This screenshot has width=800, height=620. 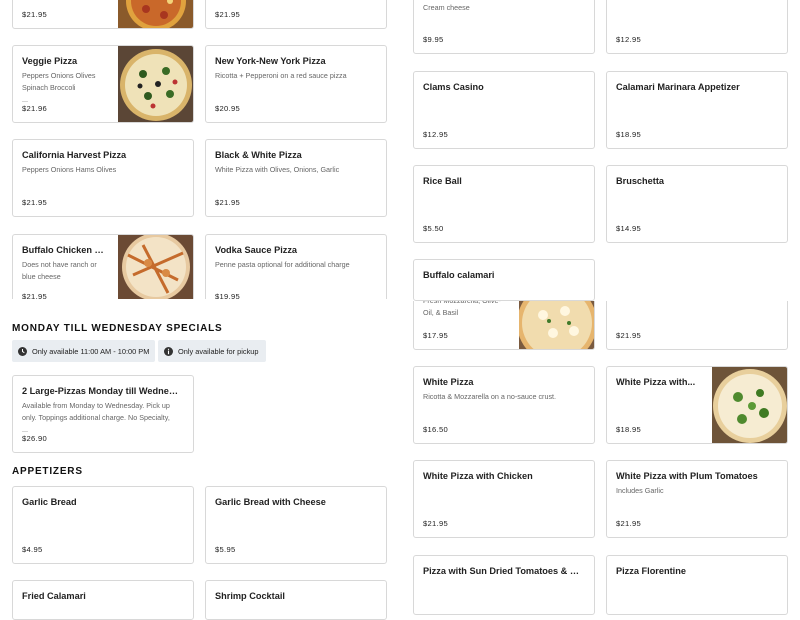 I want to click on item-name: Calamari Marinara Appetizer, so click(x=678, y=87).